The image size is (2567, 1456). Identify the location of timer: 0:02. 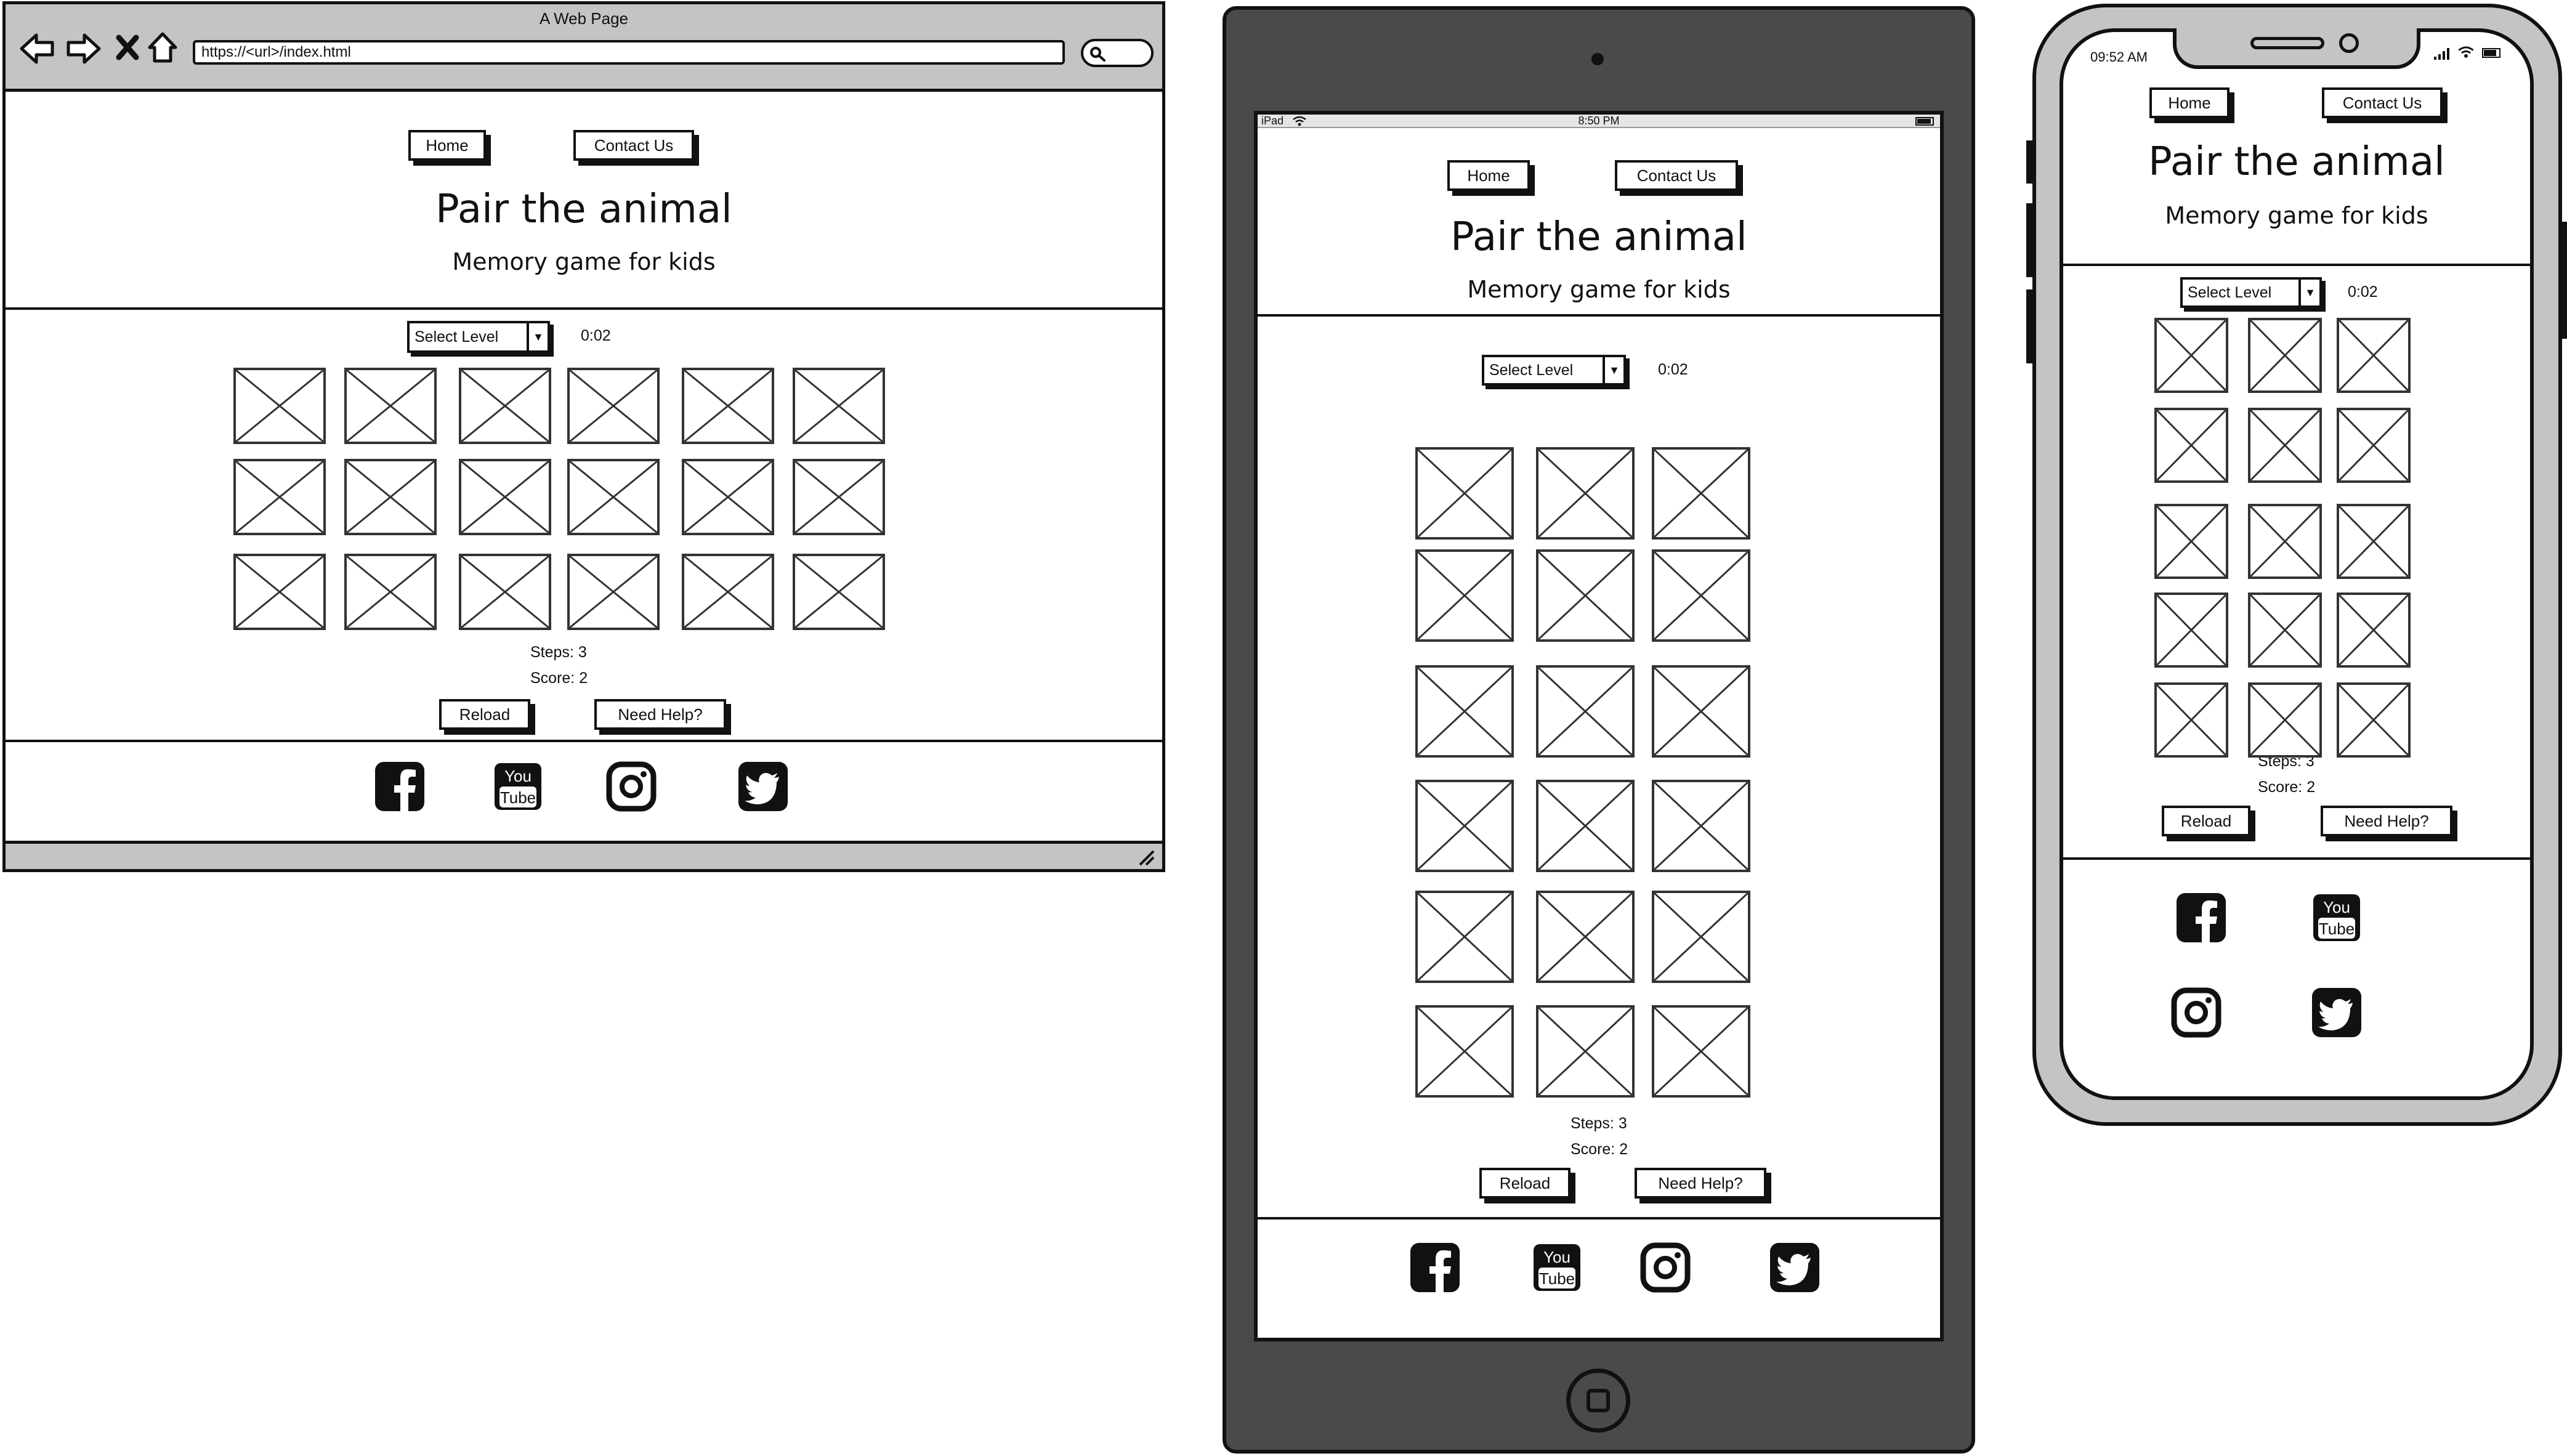
(2363, 292).